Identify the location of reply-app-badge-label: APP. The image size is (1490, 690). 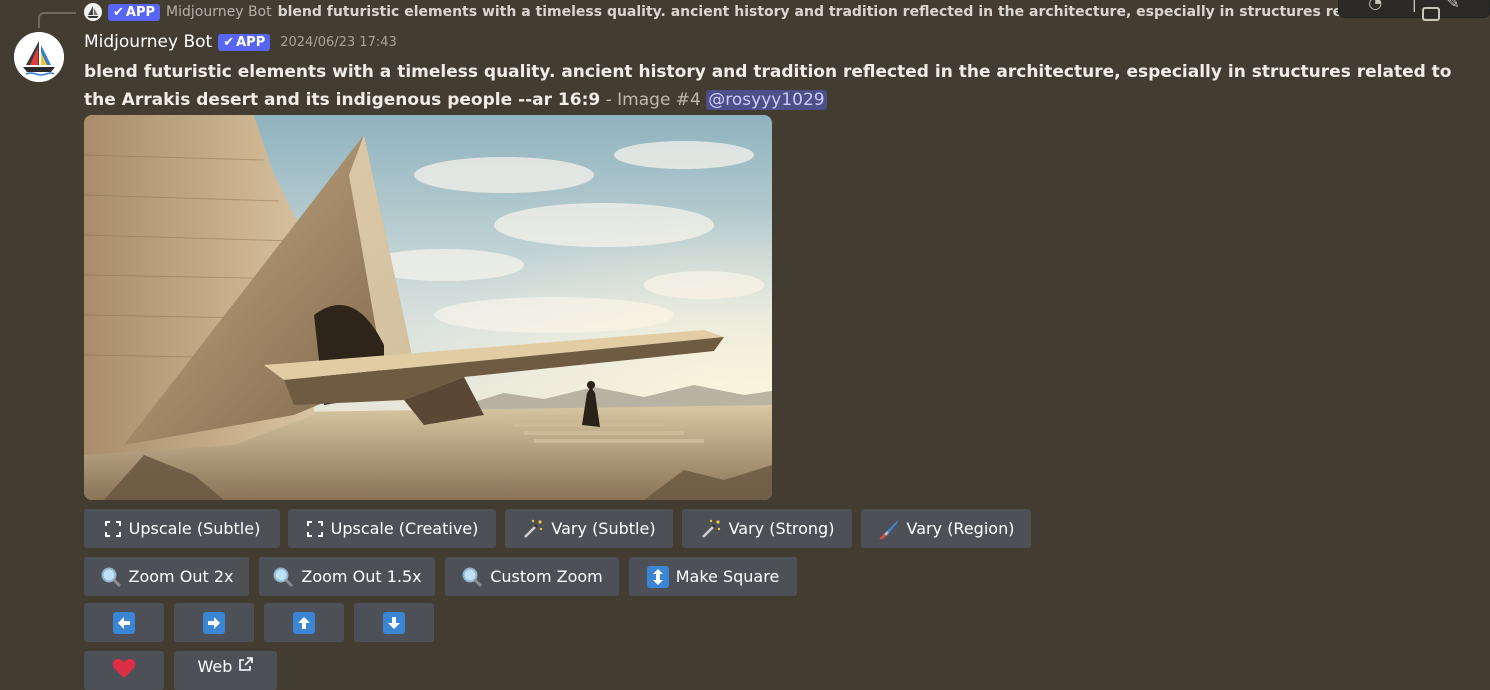
(140, 12).